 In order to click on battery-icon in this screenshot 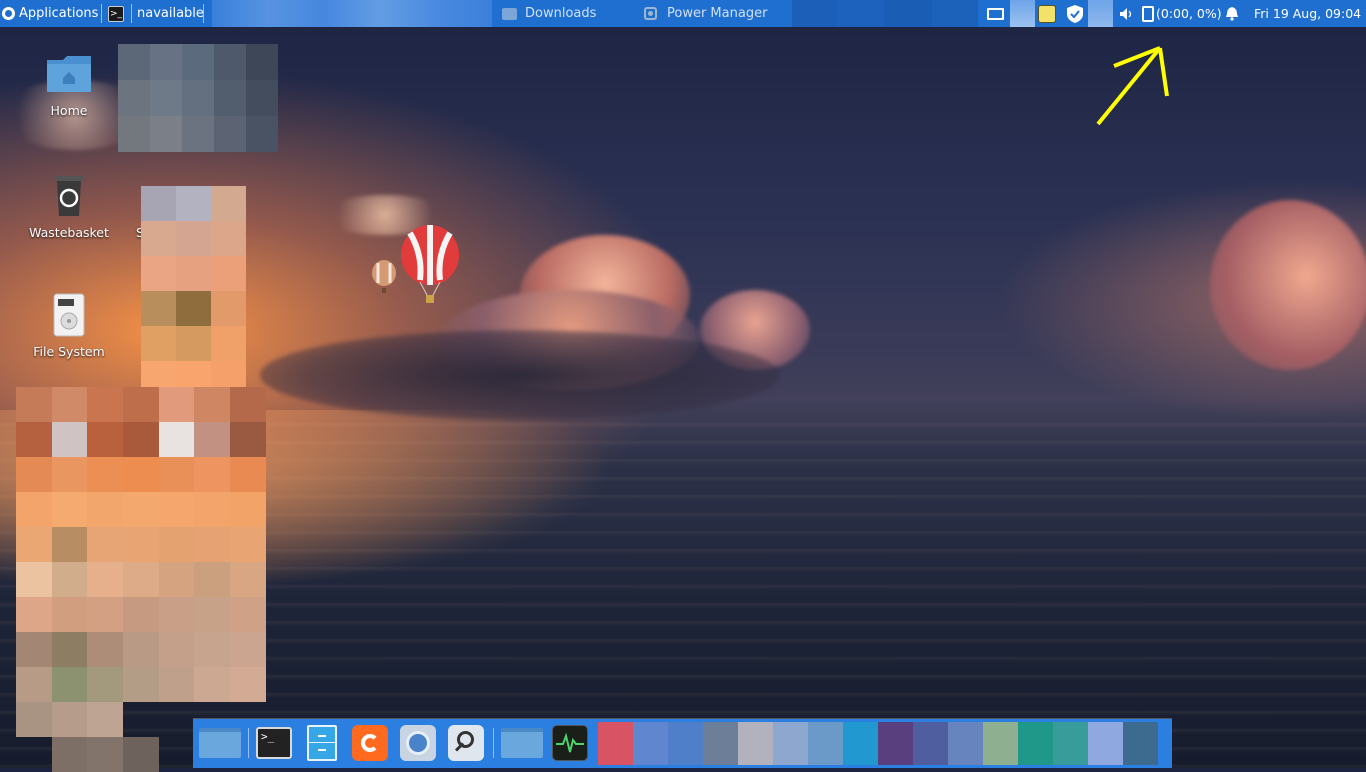, I will do `click(1148, 13)`.